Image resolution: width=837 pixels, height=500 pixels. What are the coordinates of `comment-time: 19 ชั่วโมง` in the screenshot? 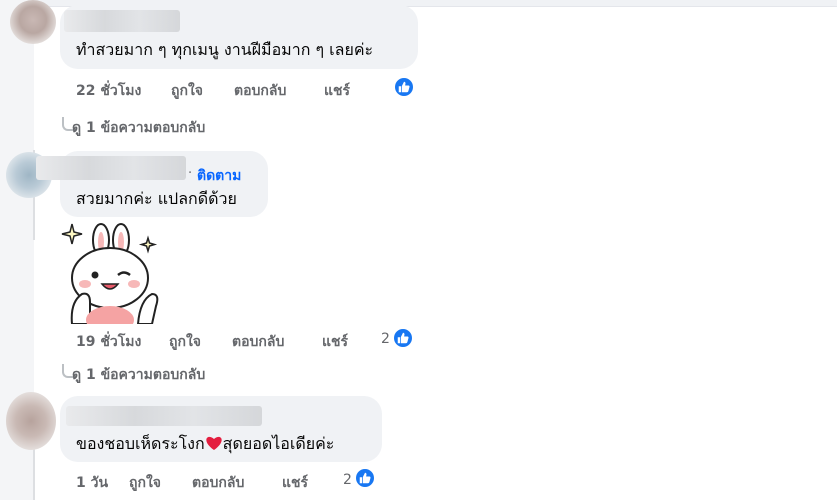 It's located at (108, 342).